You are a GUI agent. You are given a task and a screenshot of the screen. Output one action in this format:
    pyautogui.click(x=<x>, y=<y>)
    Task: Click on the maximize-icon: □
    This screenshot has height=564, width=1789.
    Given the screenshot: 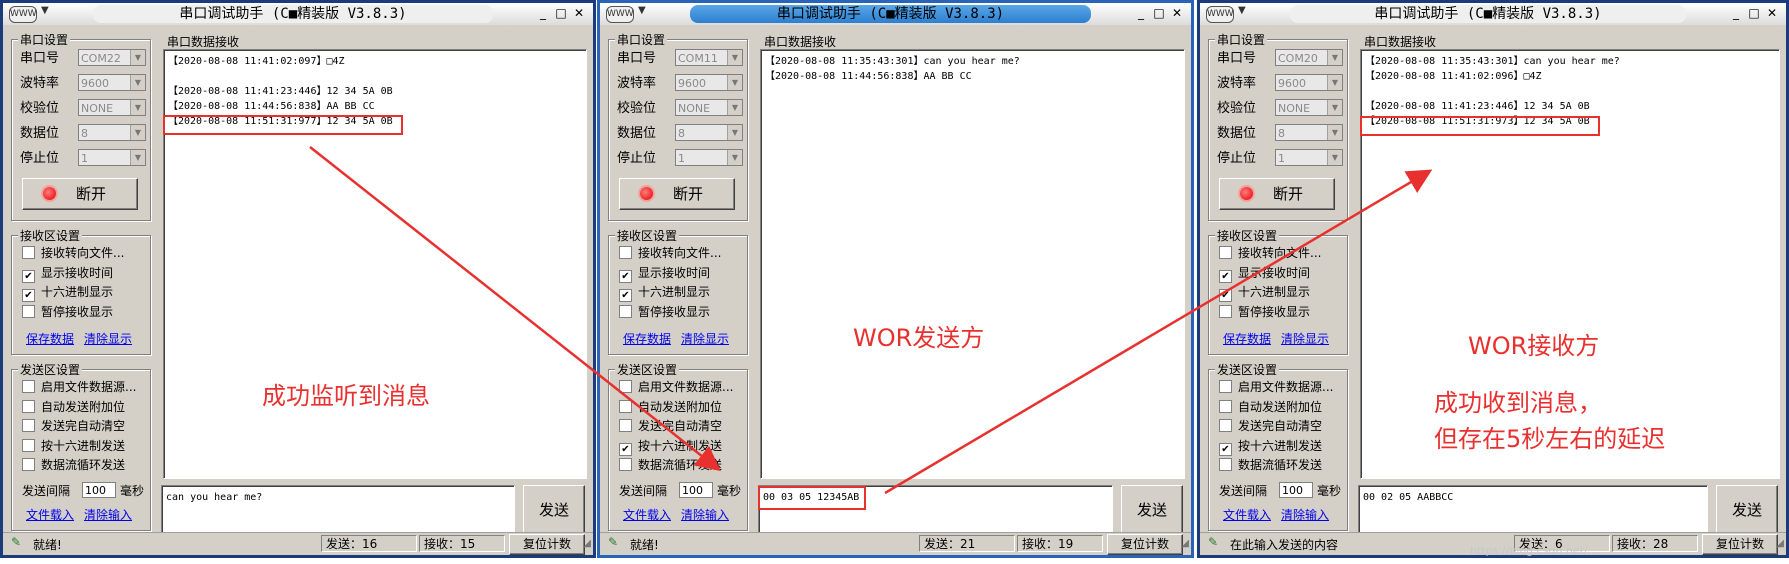 What is the action you would take?
    pyautogui.click(x=561, y=13)
    